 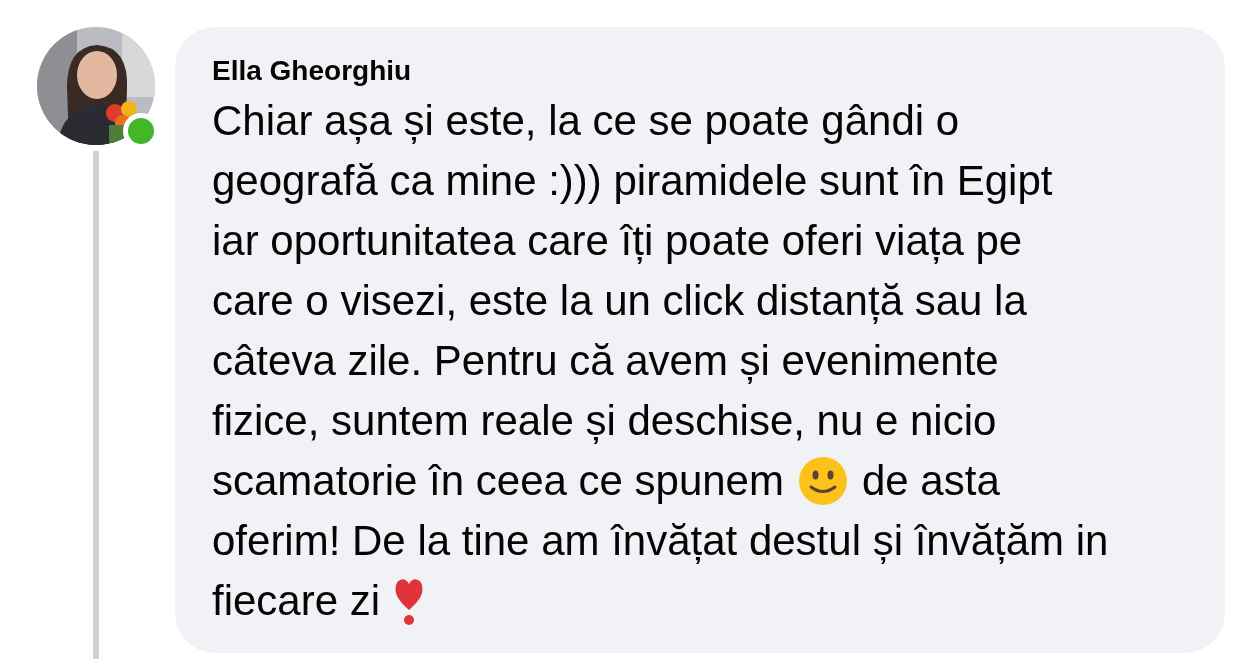 What do you see at coordinates (498, 481) in the screenshot?
I see `comment-text: scamatorie în ceea ce spunem` at bounding box center [498, 481].